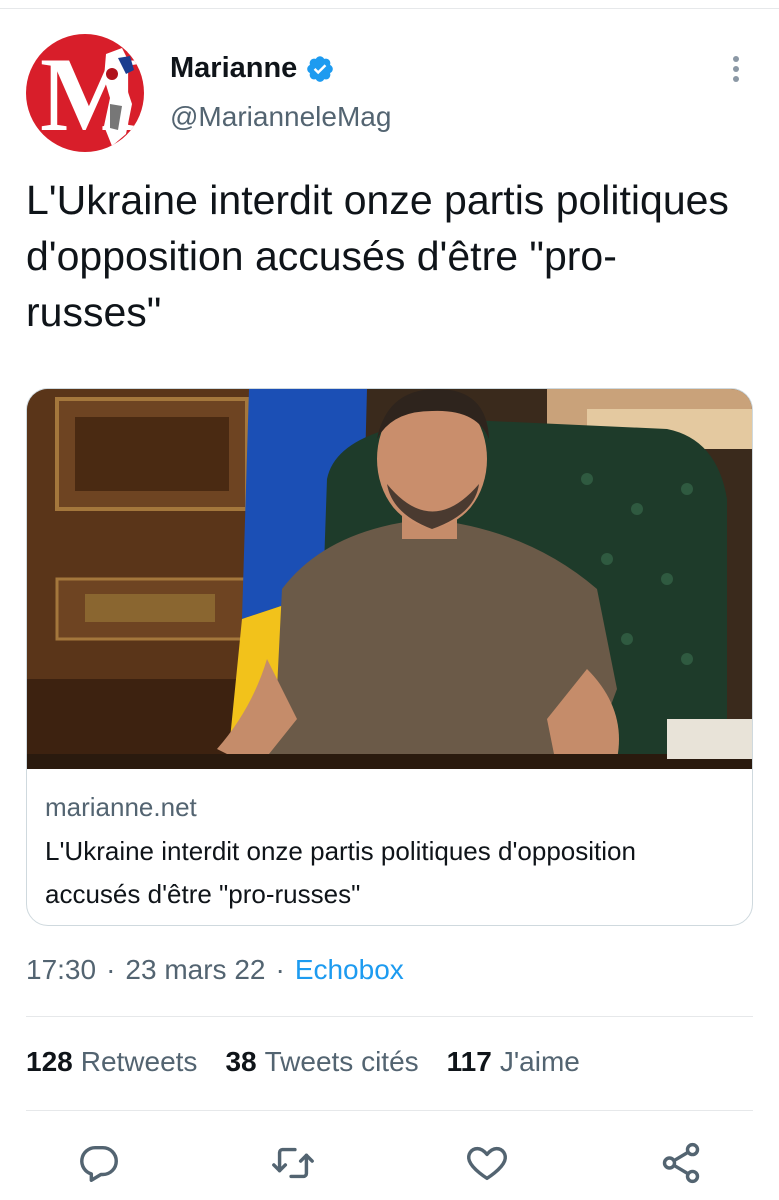  What do you see at coordinates (320, 68) in the screenshot?
I see `verified-badge-icon` at bounding box center [320, 68].